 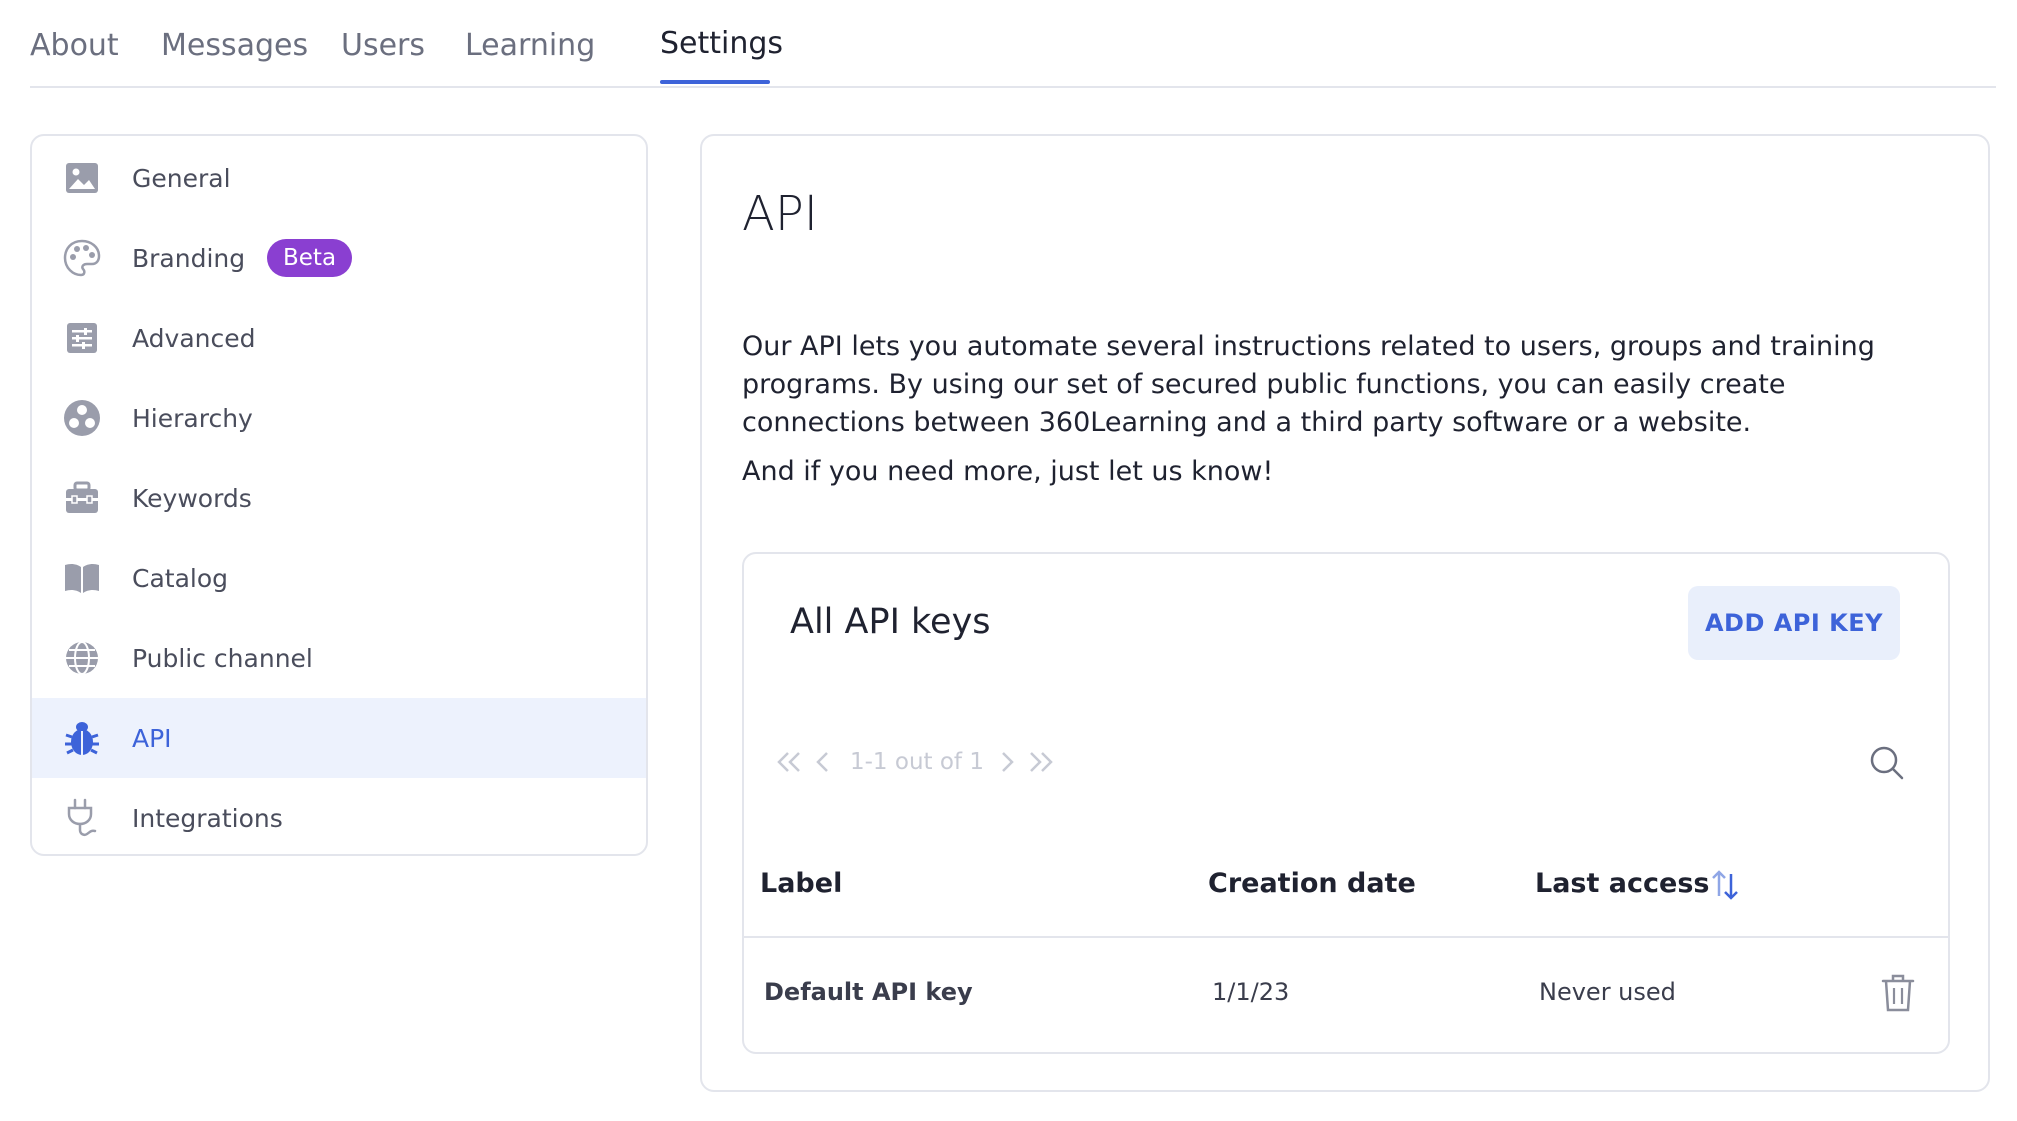 What do you see at coordinates (1007, 762) in the screenshot?
I see `next-page-icon` at bounding box center [1007, 762].